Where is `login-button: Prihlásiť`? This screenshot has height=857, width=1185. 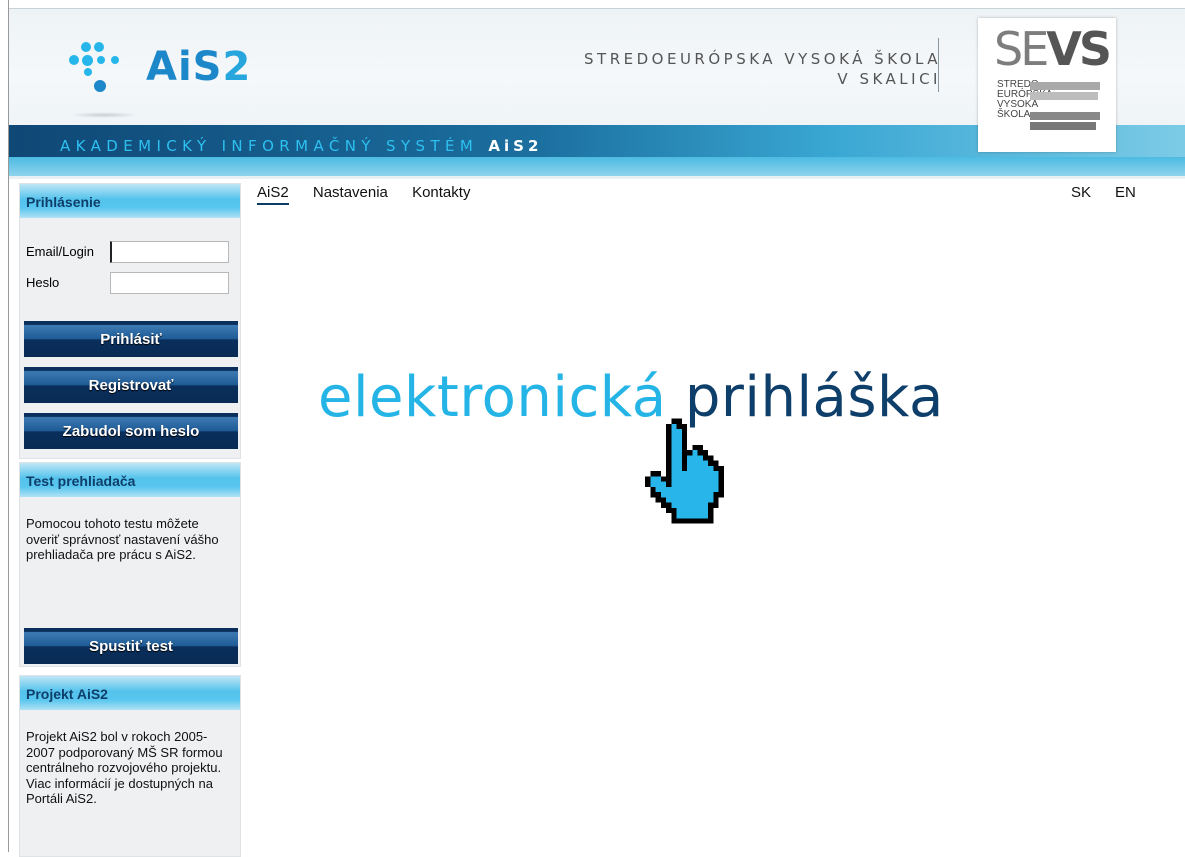 login-button: Prihlásiť is located at coordinates (131, 339).